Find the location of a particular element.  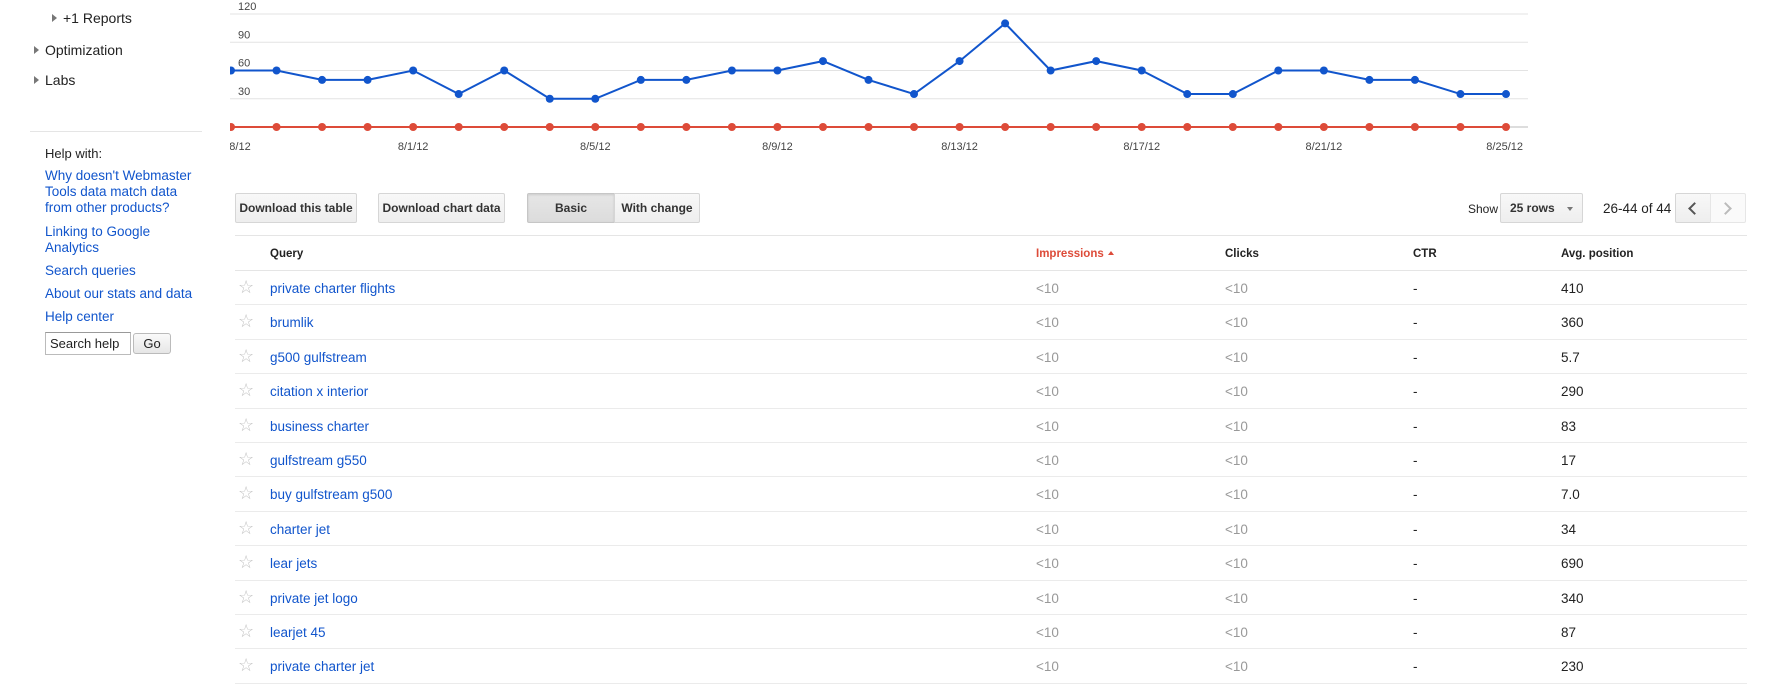

query-link: lear jets is located at coordinates (293, 563).